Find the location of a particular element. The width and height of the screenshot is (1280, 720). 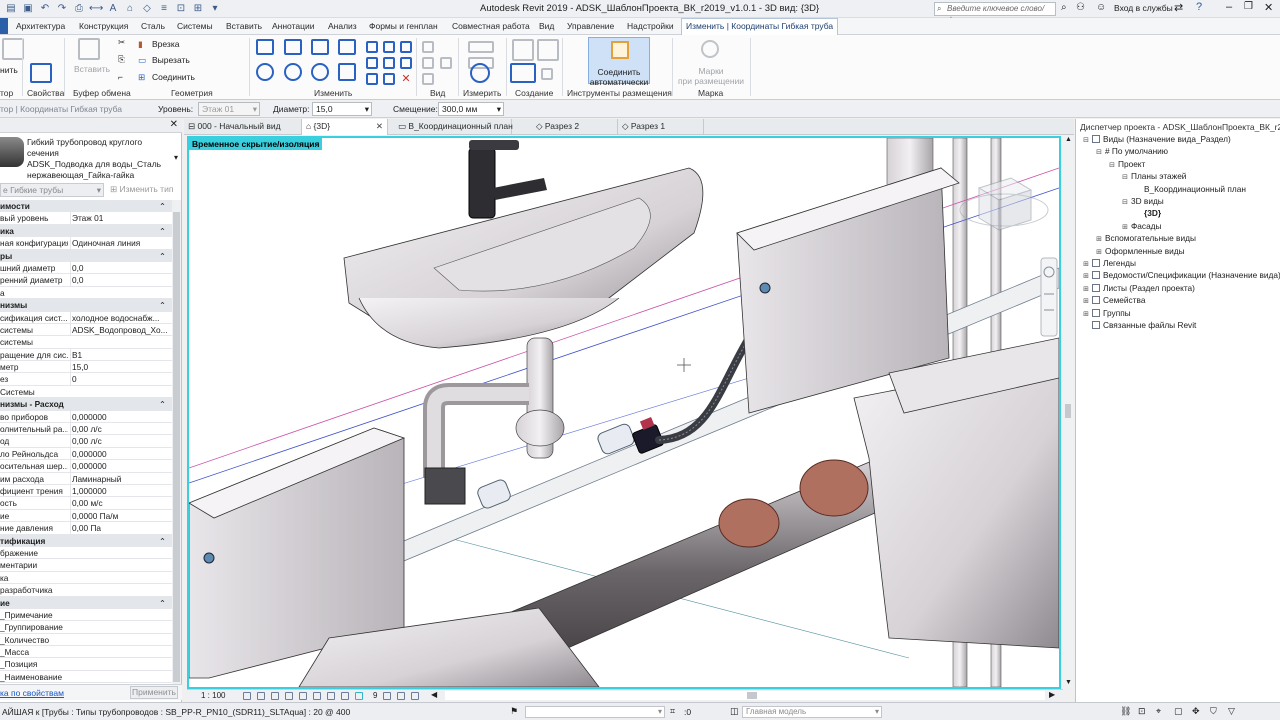

create-parts-icon is located at coordinates (547, 74).